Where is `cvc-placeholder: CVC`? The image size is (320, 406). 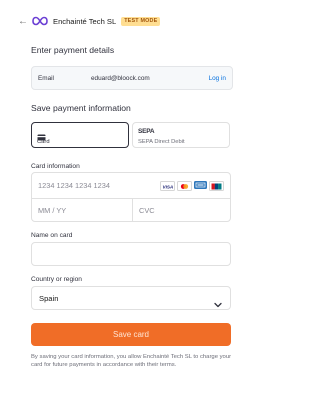 cvc-placeholder: CVC is located at coordinates (147, 210).